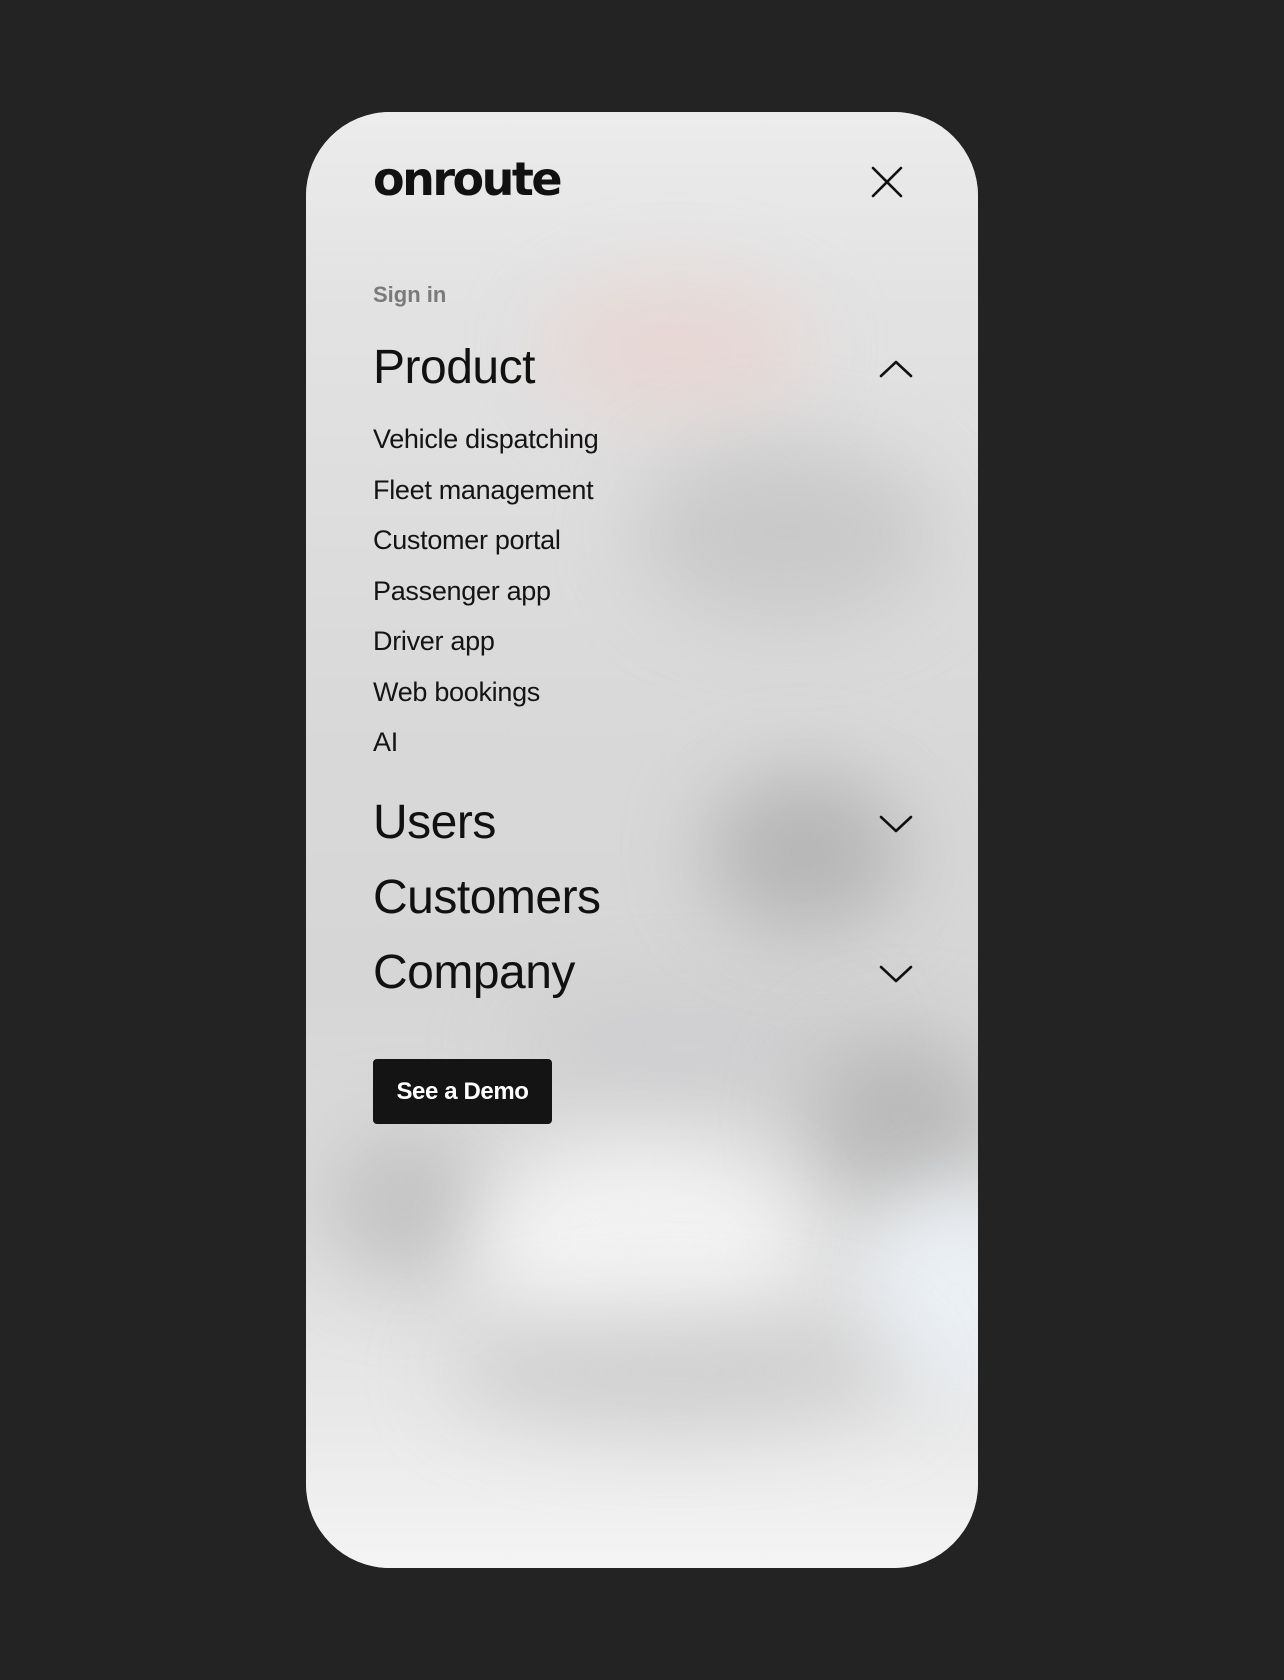  What do you see at coordinates (486, 448) in the screenshot?
I see `submenu-item-vehicle-dispatching: Vehicle dispatching` at bounding box center [486, 448].